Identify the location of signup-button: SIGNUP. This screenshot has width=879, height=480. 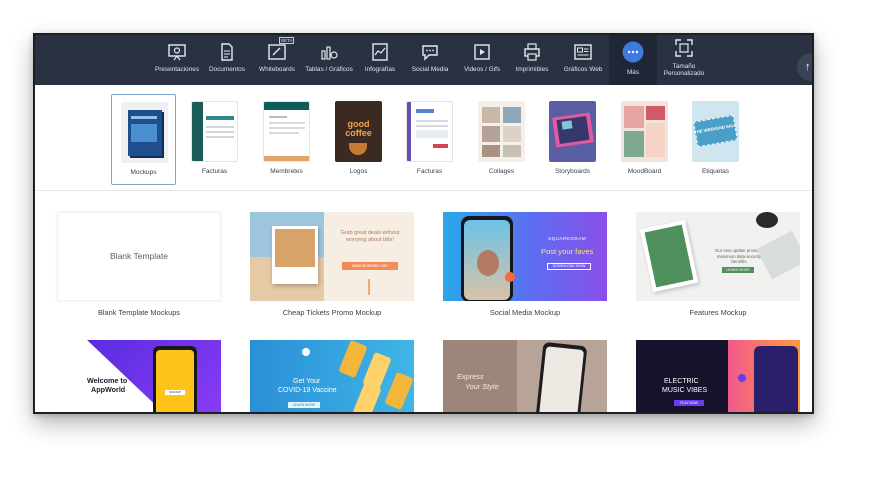
(175, 392).